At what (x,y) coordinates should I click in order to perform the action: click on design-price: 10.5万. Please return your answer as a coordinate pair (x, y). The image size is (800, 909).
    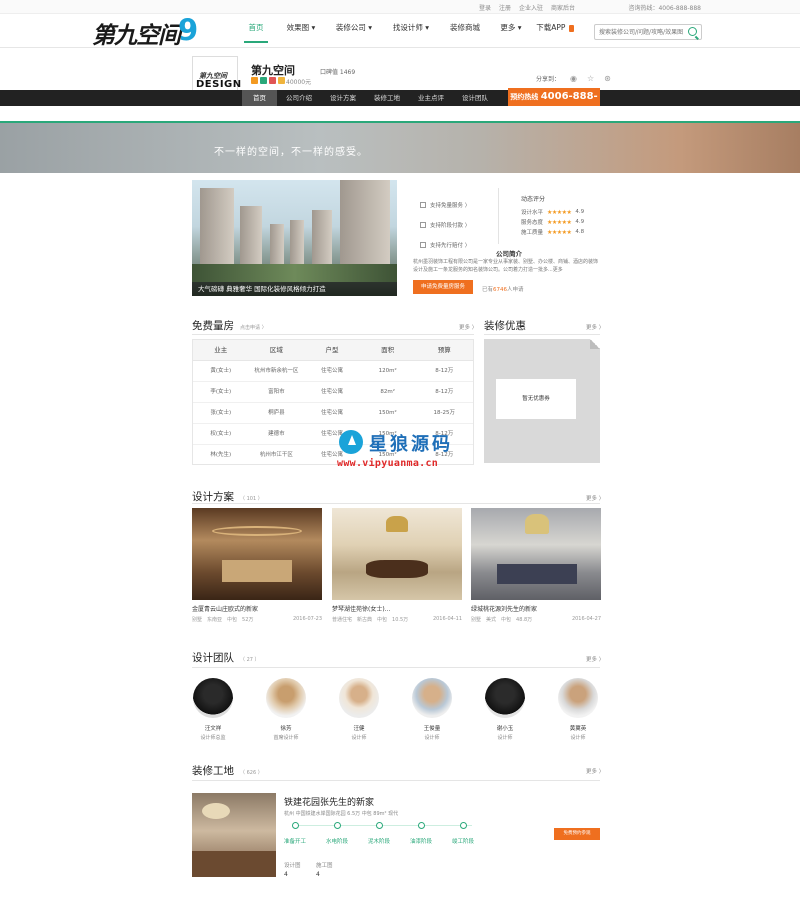
    Looking at the image, I should click on (400, 620).